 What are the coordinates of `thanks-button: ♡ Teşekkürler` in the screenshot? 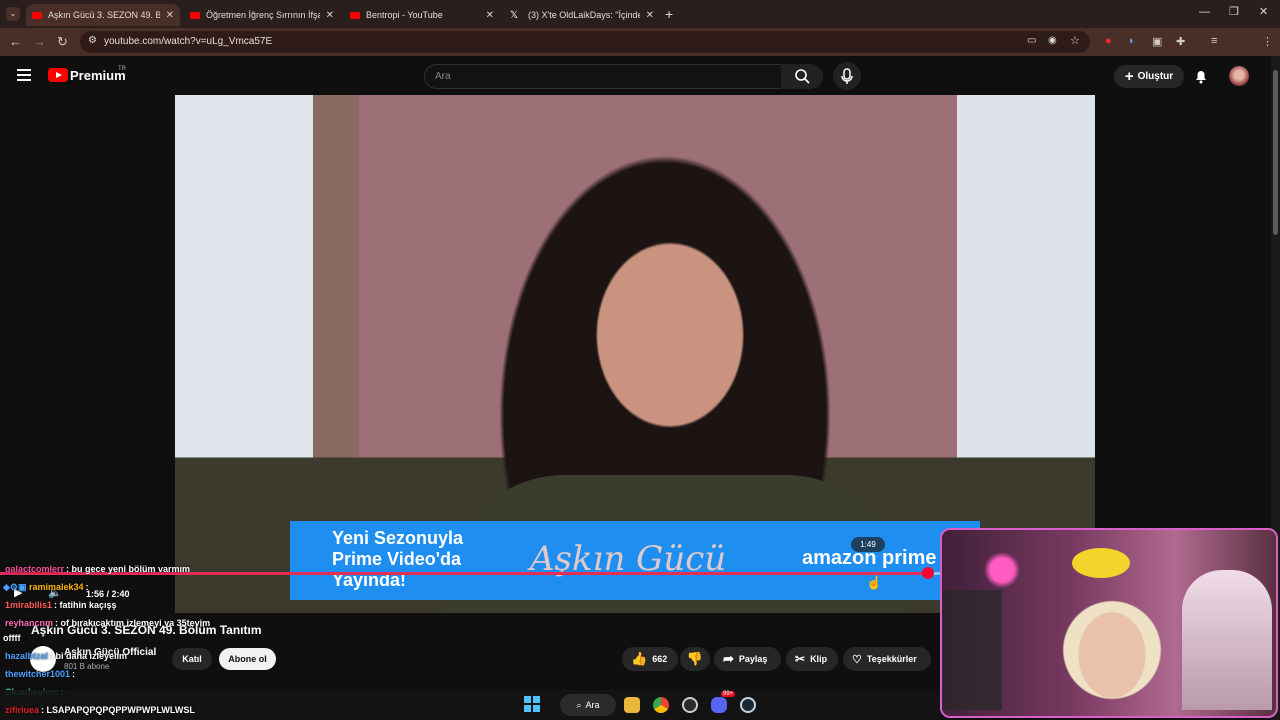 It's located at (887, 659).